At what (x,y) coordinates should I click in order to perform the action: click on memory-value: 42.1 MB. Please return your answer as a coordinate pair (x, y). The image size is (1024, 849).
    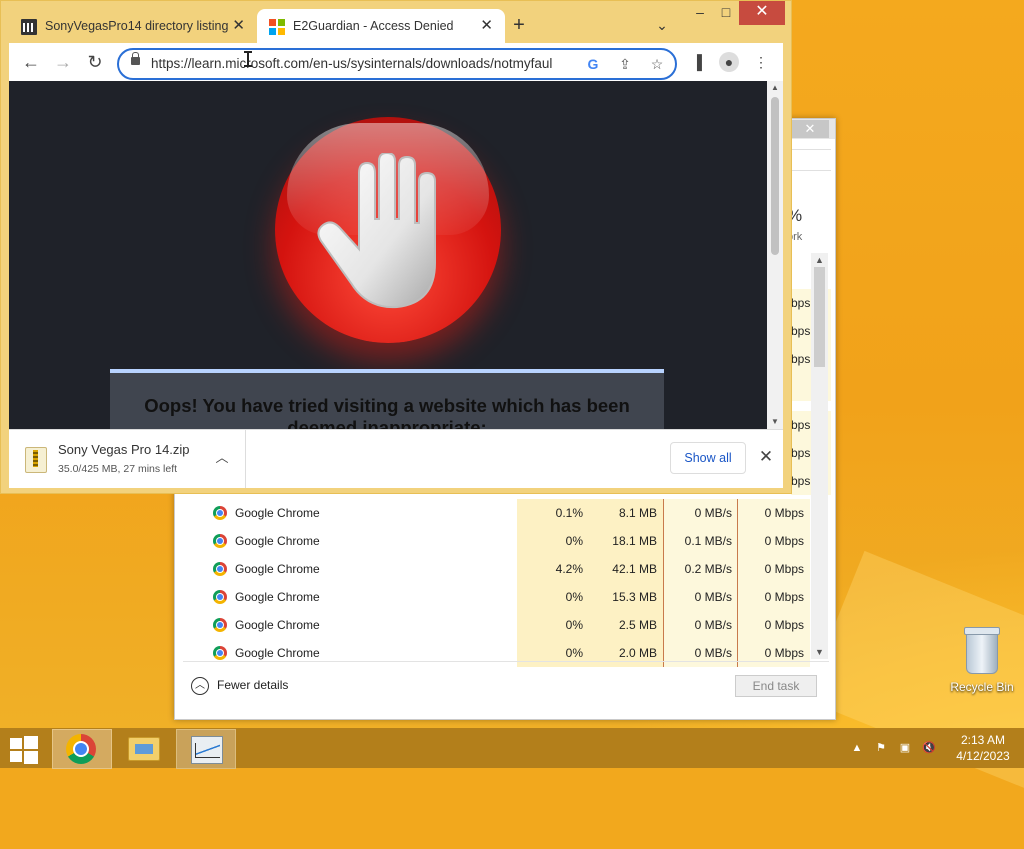
    Looking at the image, I should click on (626, 569).